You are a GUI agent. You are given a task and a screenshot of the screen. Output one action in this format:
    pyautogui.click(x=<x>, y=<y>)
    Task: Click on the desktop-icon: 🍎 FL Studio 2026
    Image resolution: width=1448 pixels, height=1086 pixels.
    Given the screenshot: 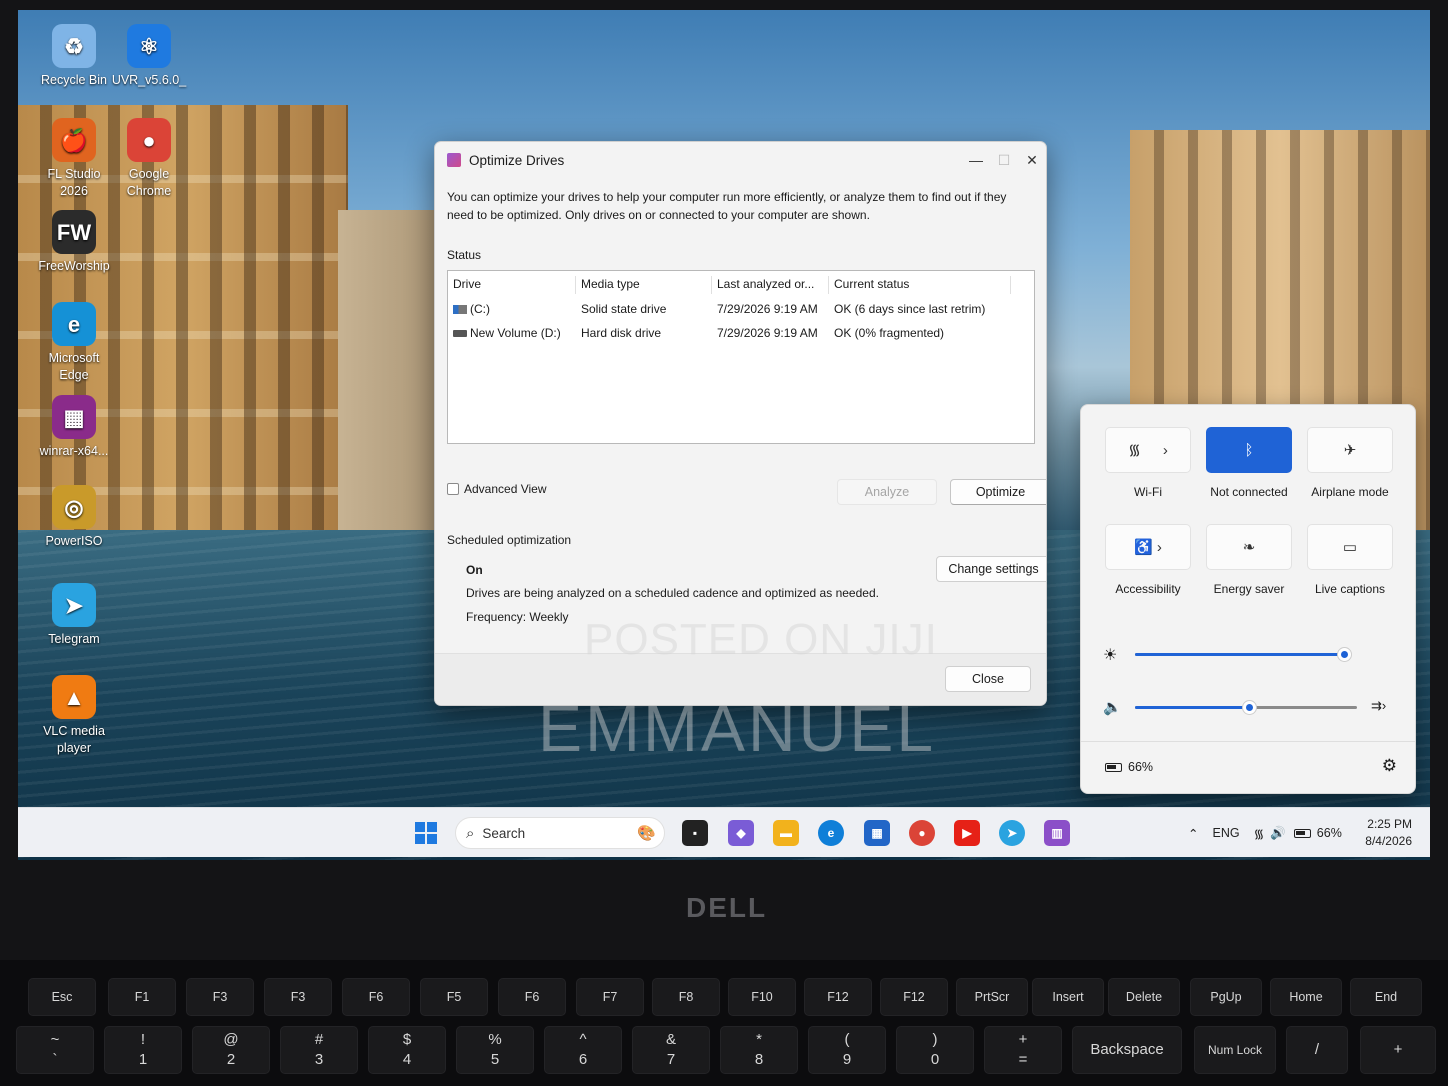 What is the action you would take?
    pyautogui.click(x=74, y=159)
    